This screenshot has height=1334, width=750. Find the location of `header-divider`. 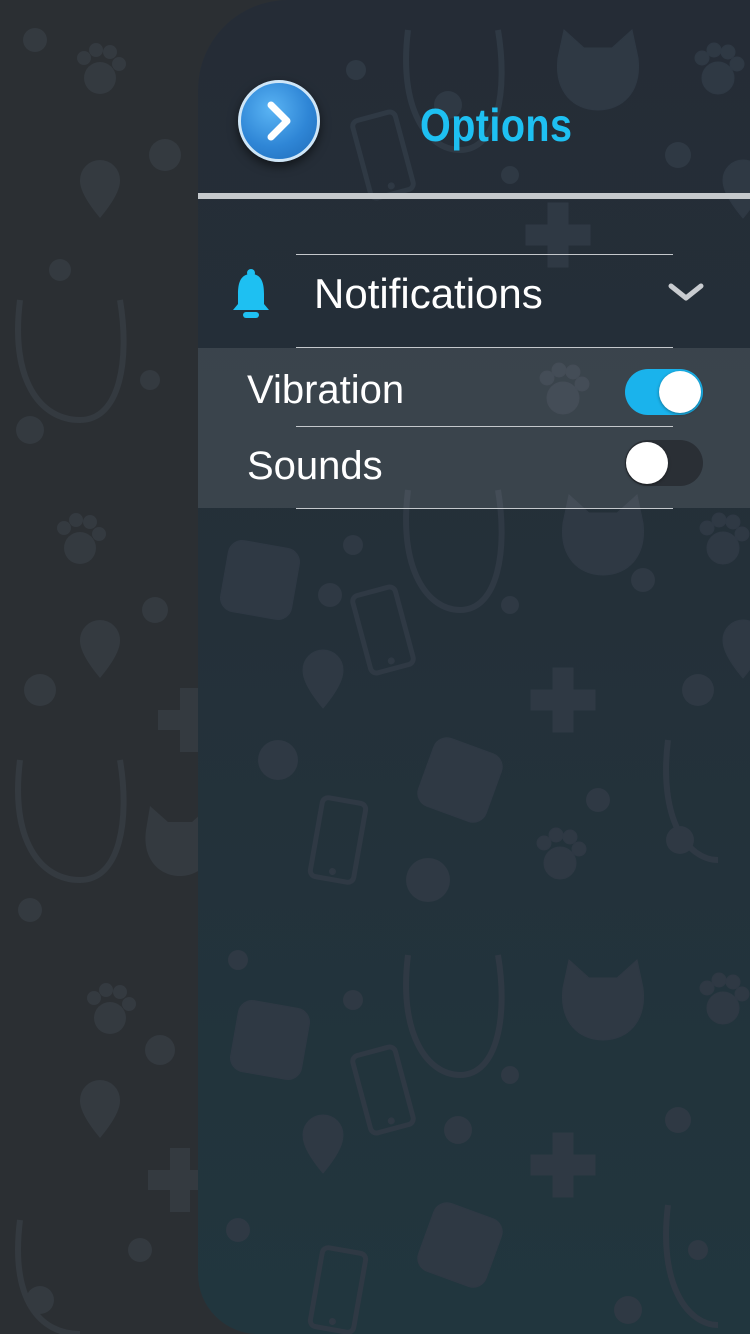

header-divider is located at coordinates (474, 196).